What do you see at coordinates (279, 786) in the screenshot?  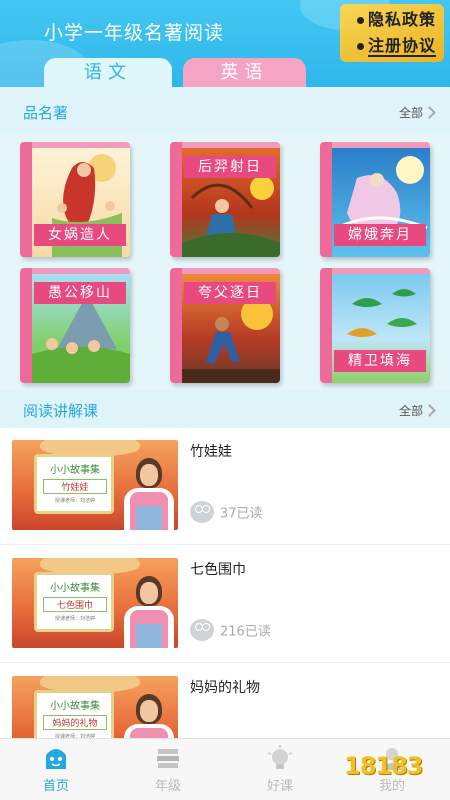 I see `nav-label: 好课` at bounding box center [279, 786].